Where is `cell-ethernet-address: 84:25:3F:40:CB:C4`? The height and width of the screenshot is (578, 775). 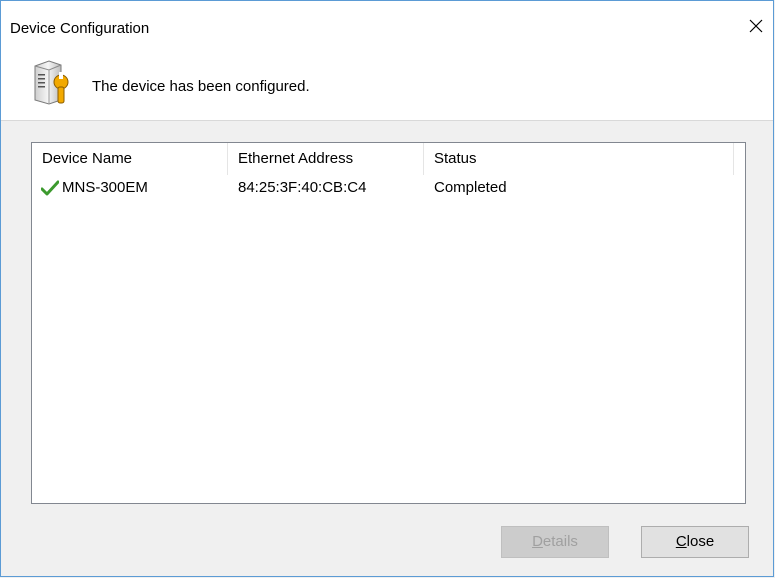
cell-ethernet-address: 84:25:3F:40:CB:C4 is located at coordinates (302, 187).